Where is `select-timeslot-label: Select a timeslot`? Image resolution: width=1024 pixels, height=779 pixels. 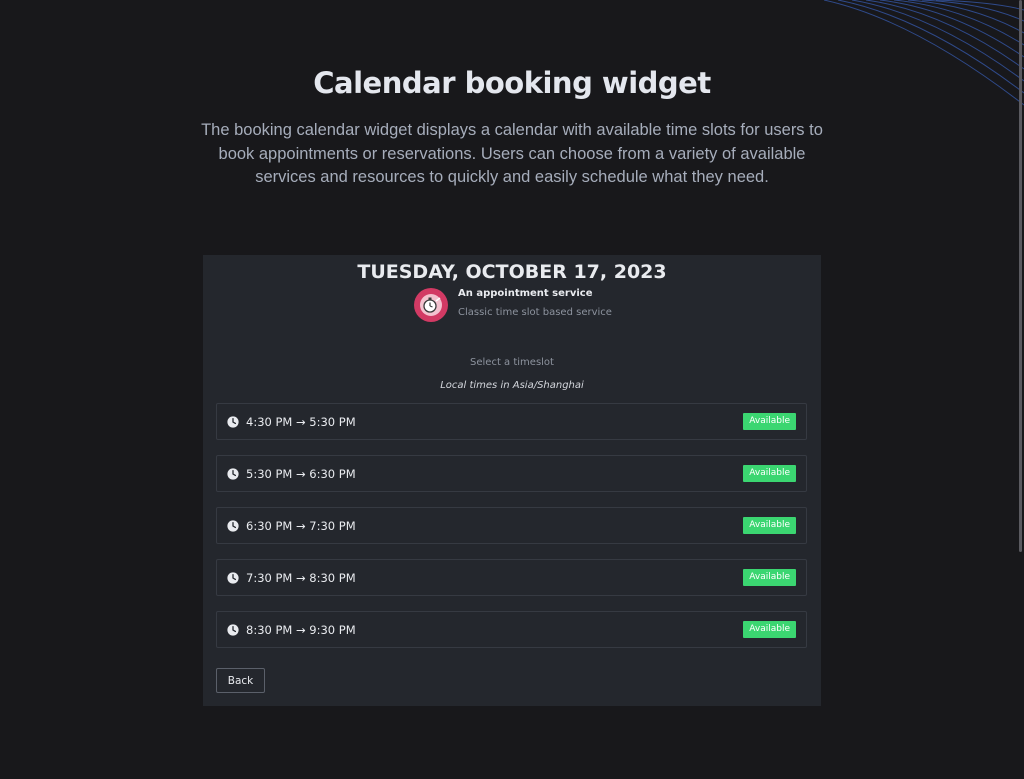 select-timeslot-label: Select a timeslot is located at coordinates (512, 362).